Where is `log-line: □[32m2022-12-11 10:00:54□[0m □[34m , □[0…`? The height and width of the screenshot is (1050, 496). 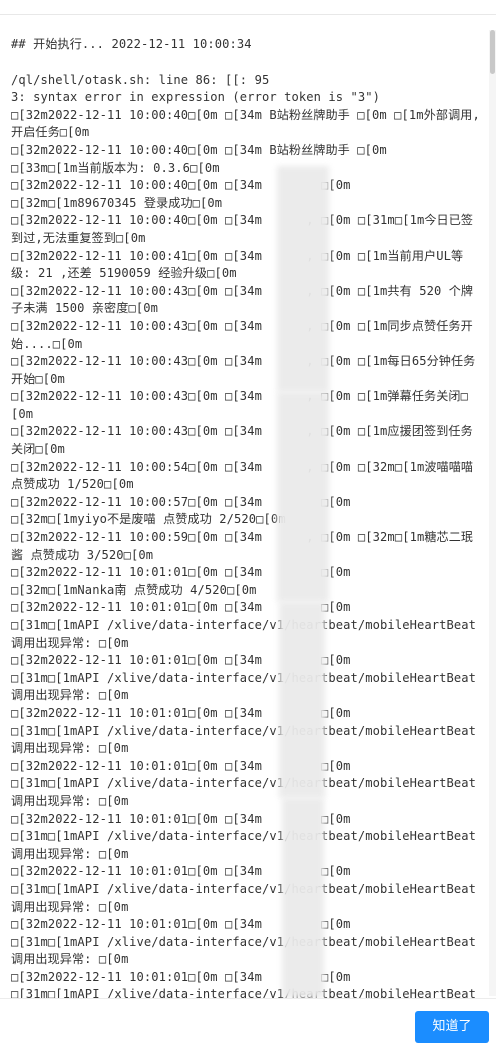 log-line: □[32m2022-12-11 10:00:54□[0m □[34m , □[0… is located at coordinates (246, 475).